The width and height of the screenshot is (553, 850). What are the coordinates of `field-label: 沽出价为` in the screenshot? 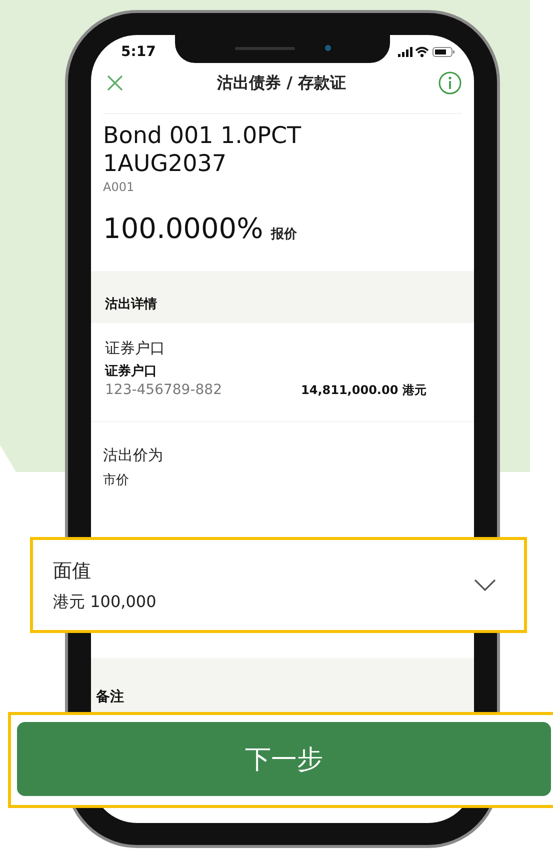 It's located at (133, 455).